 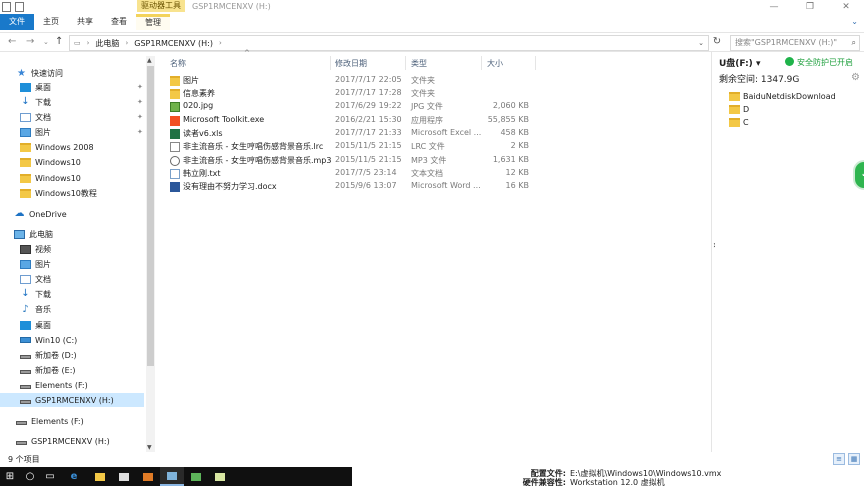 What do you see at coordinates (795, 43) in the screenshot?
I see `search-input: 搜索"GSP1RMCENXV (H:)" ⌕` at bounding box center [795, 43].